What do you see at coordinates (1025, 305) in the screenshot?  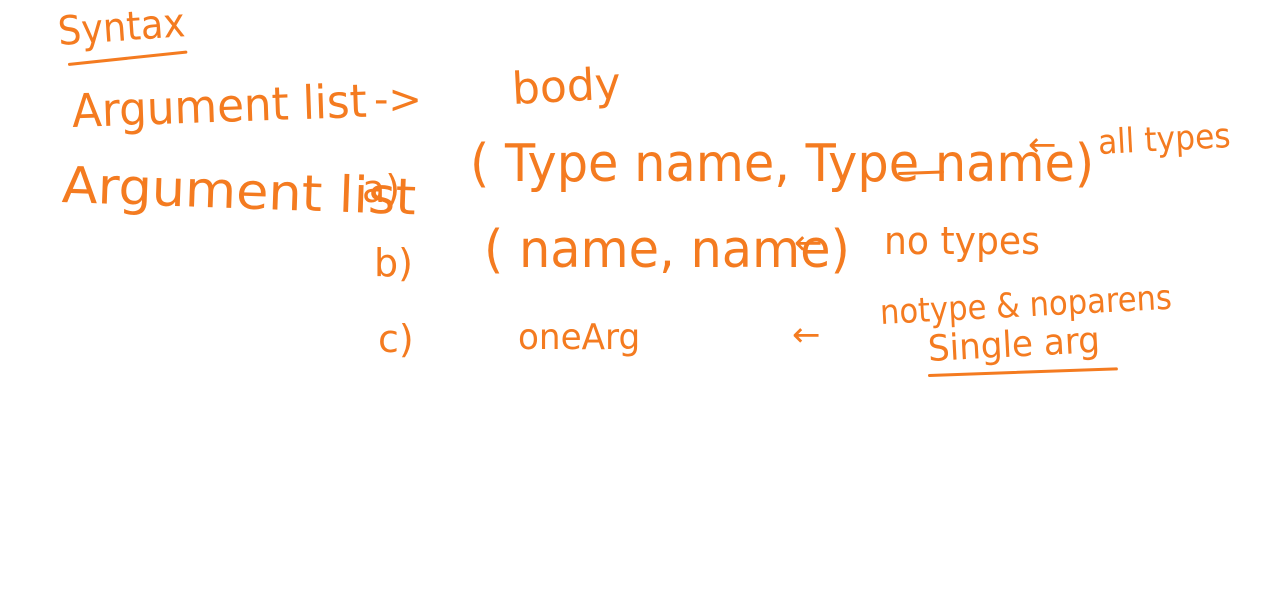 I see `form-c-note-line1: notype & noparens` at bounding box center [1025, 305].